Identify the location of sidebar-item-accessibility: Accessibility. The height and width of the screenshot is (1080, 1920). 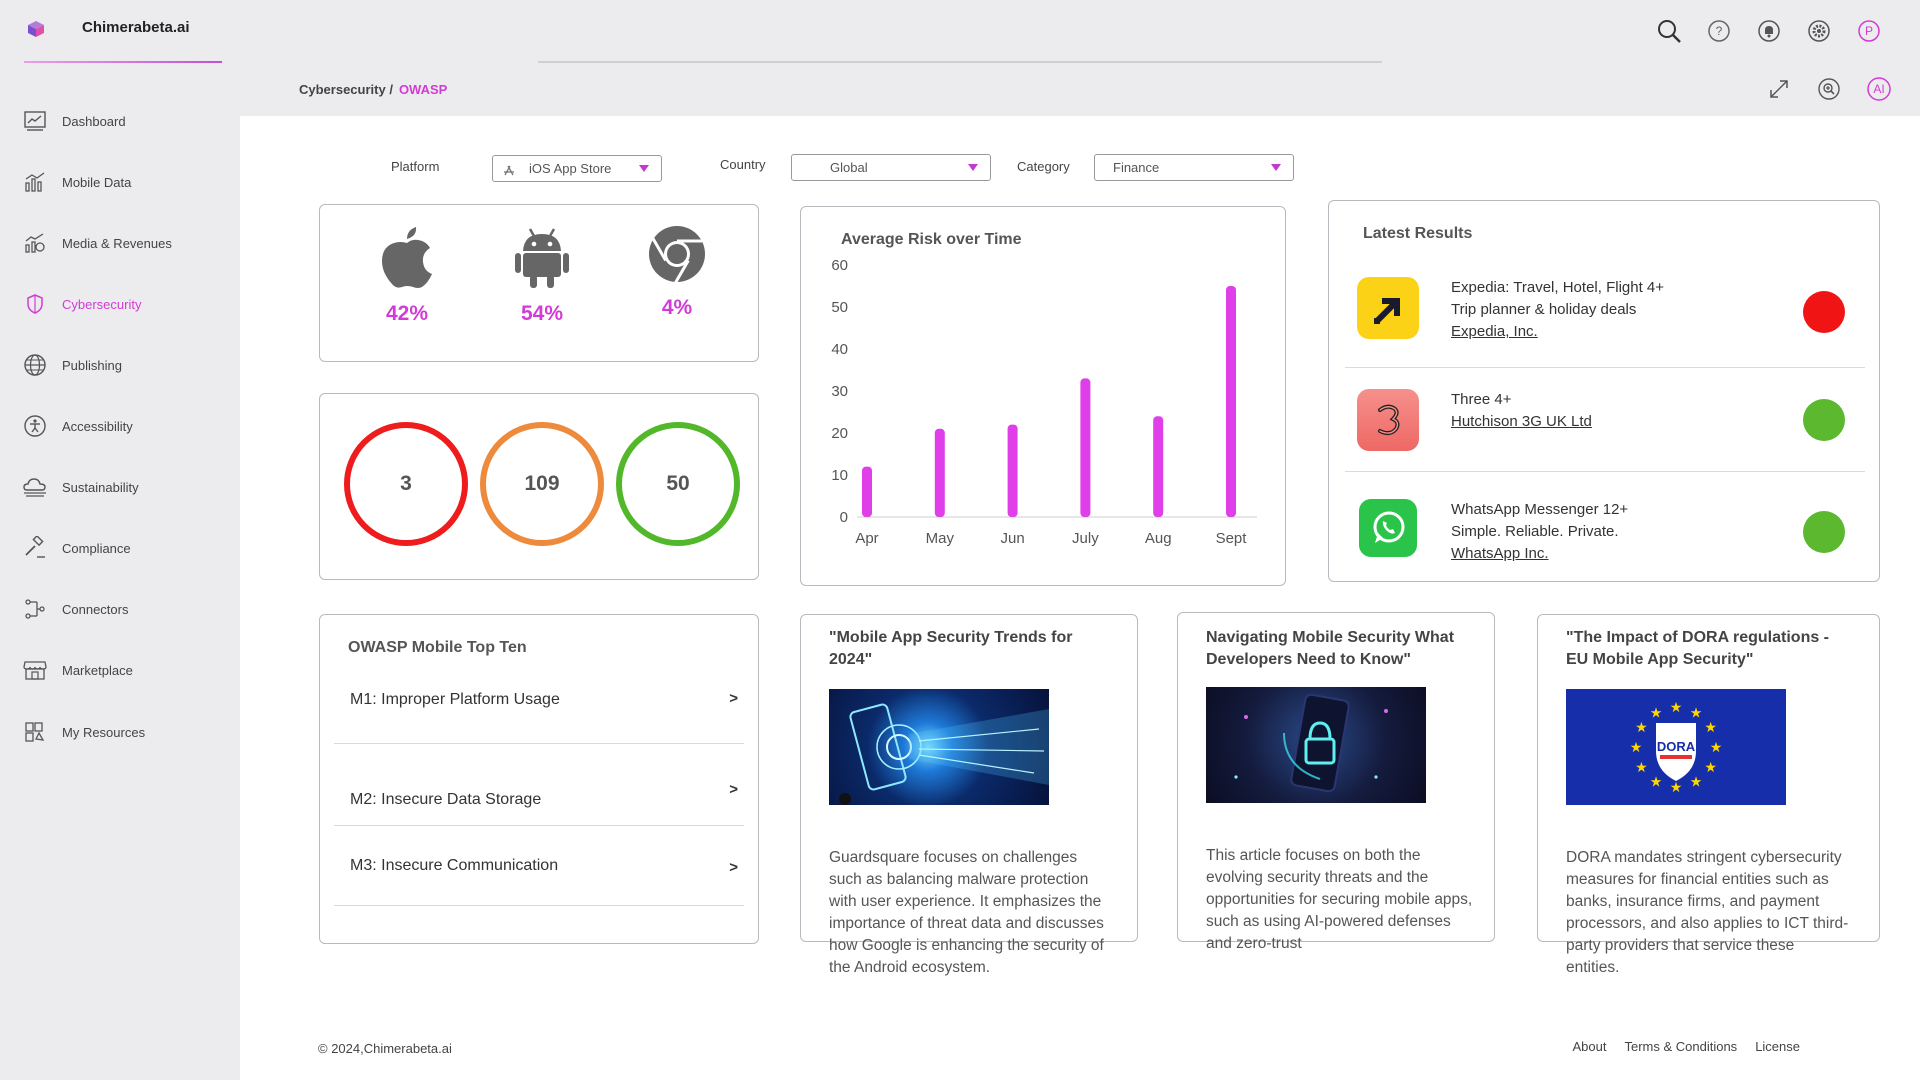
(127, 426).